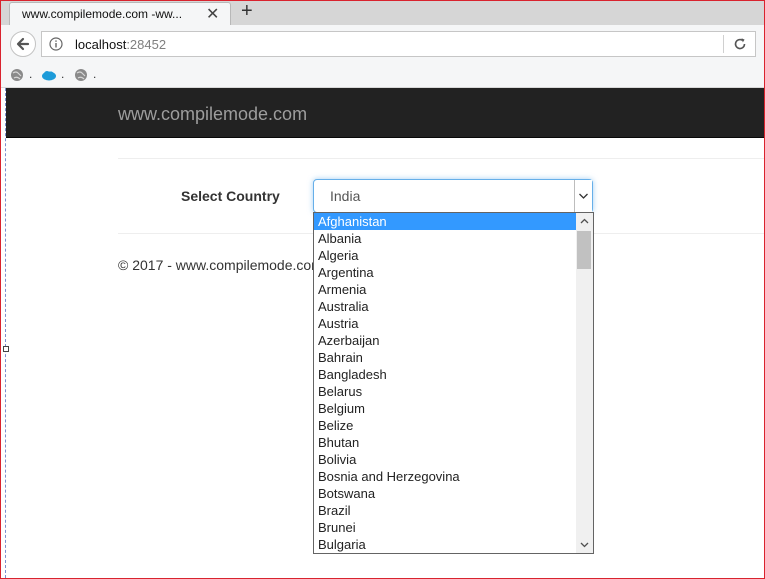  I want to click on back-button, so click(23, 44).